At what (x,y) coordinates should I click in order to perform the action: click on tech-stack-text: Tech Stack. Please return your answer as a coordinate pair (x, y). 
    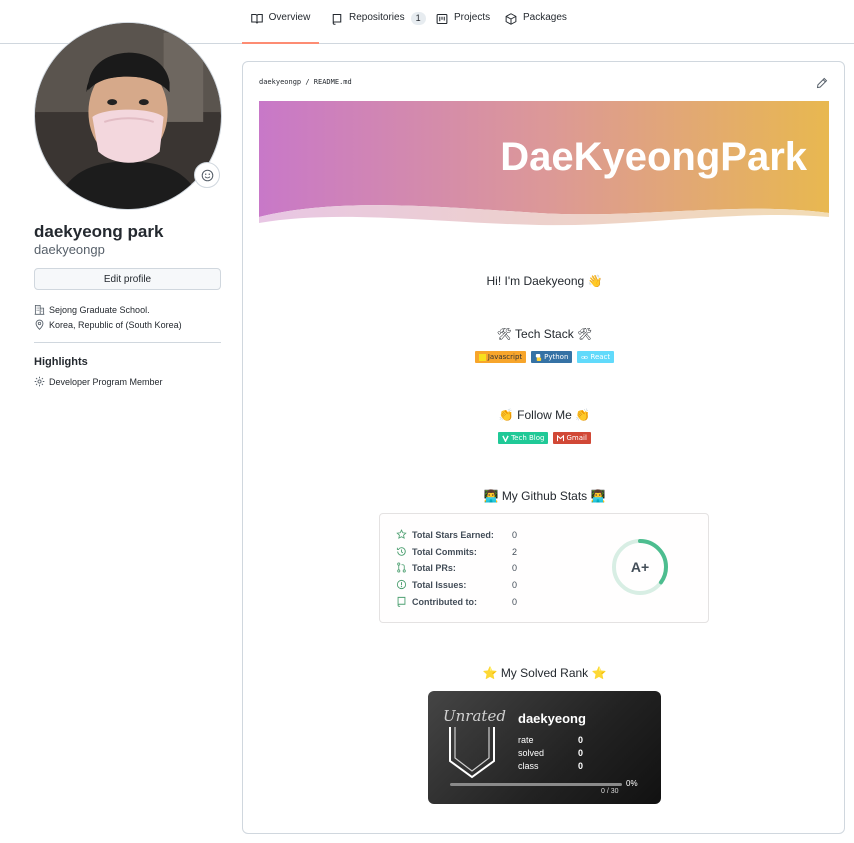
    Looking at the image, I should click on (544, 334).